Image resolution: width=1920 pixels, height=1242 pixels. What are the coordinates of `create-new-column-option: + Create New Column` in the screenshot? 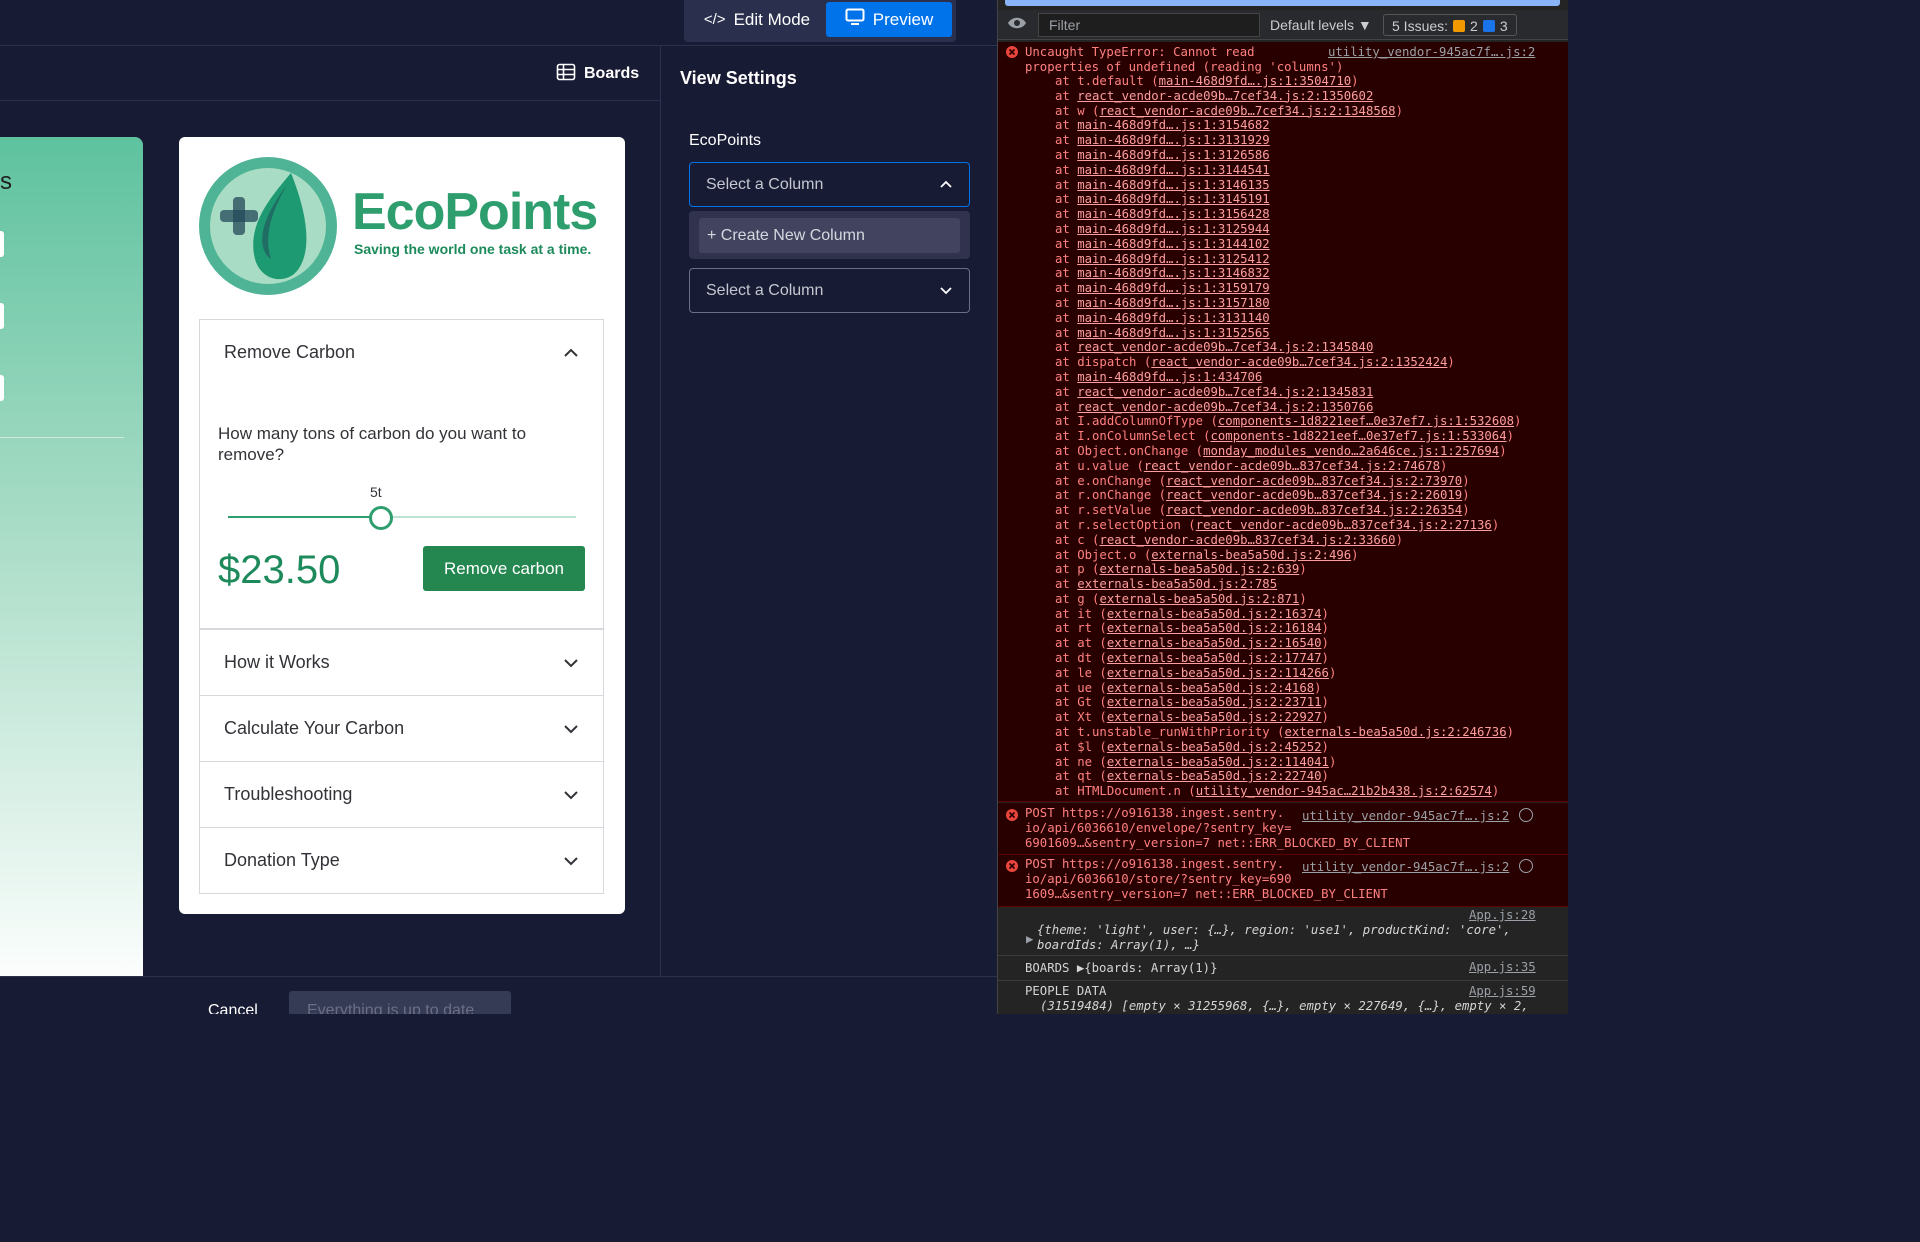 It's located at (829, 235).